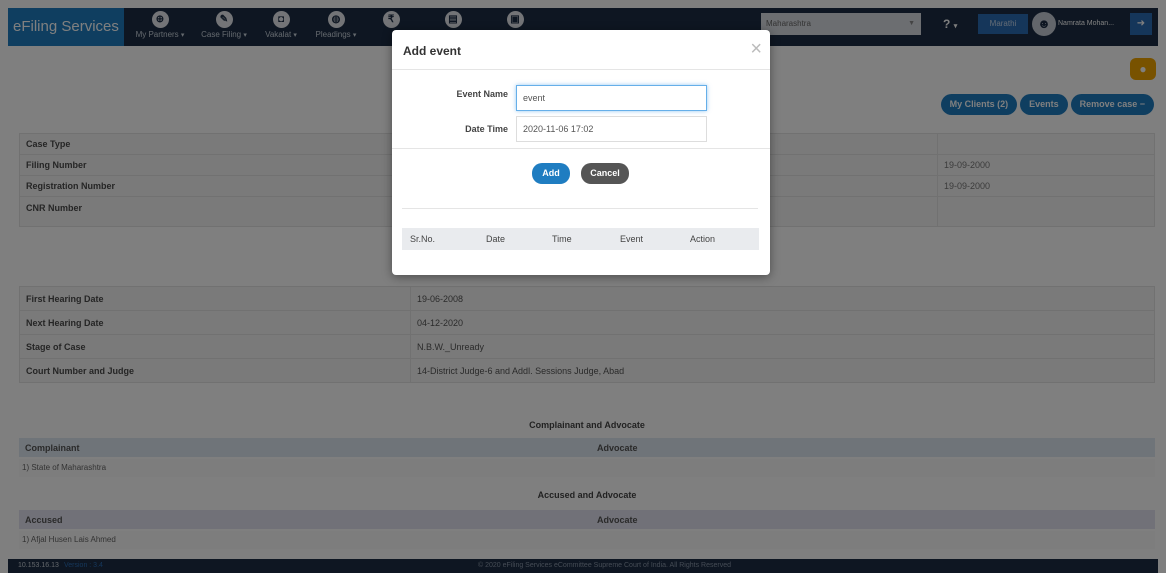 This screenshot has width=1166, height=573. I want to click on column-header: Action, so click(703, 239).